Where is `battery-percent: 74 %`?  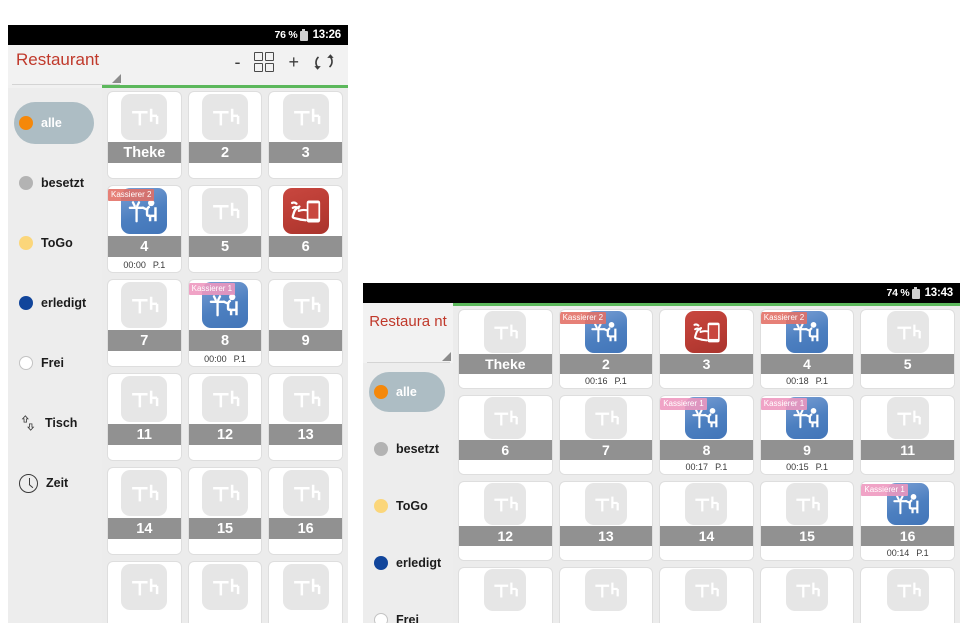
battery-percent: 74 % is located at coordinates (898, 293).